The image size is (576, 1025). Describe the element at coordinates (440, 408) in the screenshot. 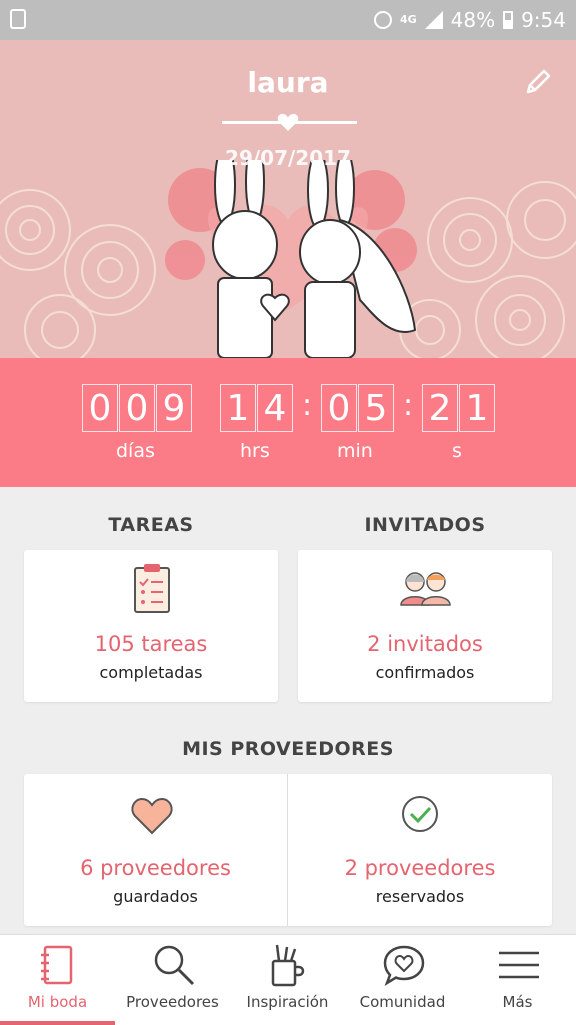

I see `seconds-digit-1: 2` at that location.